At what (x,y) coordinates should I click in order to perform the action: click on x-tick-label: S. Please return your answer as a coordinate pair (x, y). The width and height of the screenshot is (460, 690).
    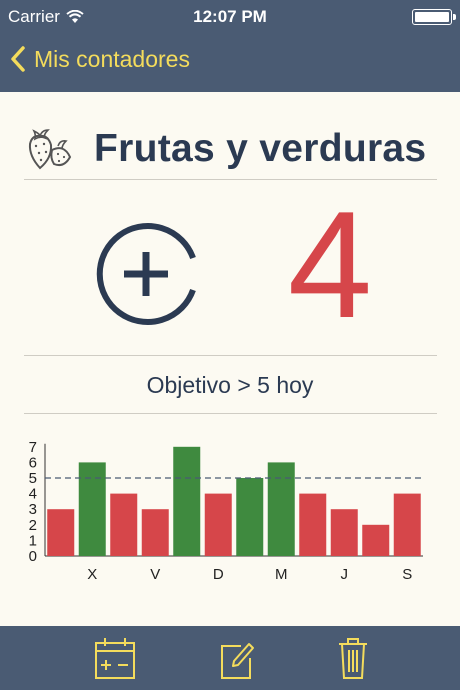
    Looking at the image, I should click on (407, 574).